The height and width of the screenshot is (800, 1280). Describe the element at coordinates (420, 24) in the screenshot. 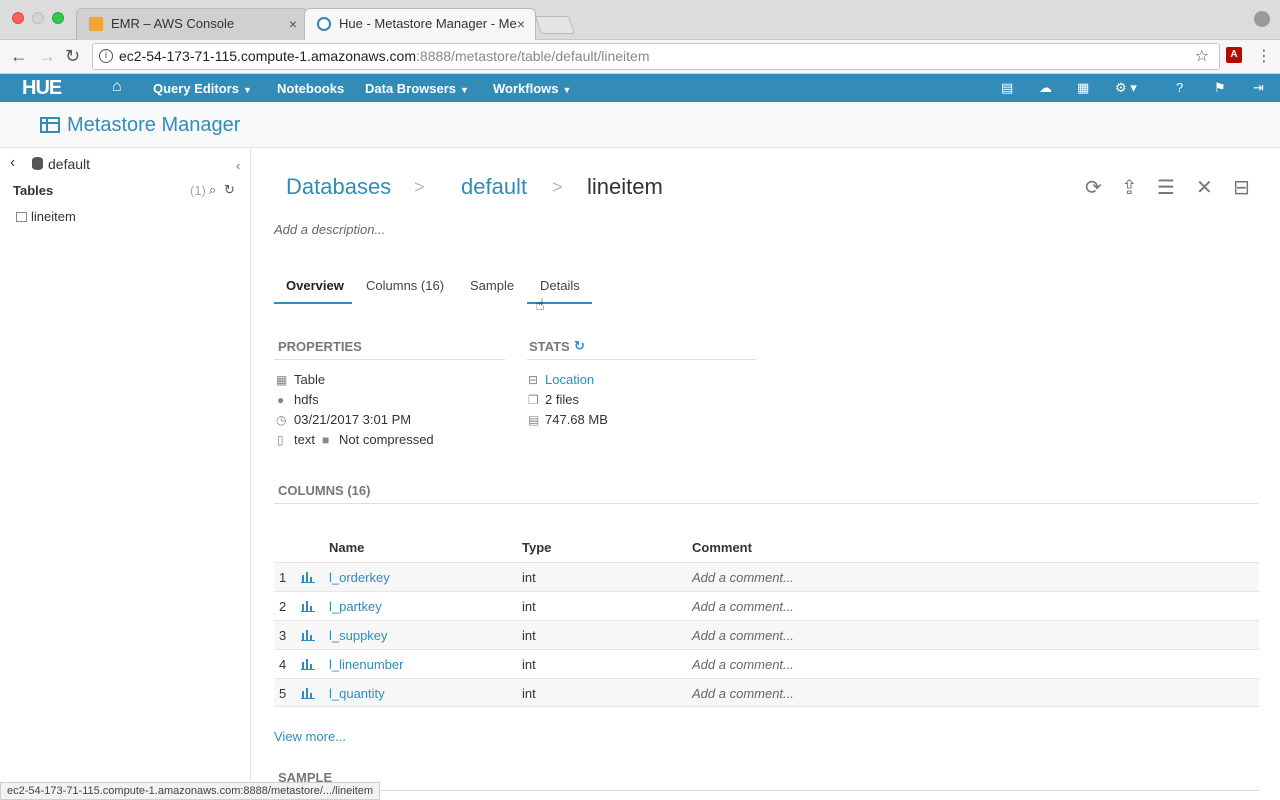

I see `browser-tab-hue: Hue - Metastore Manager - Me ×` at that location.